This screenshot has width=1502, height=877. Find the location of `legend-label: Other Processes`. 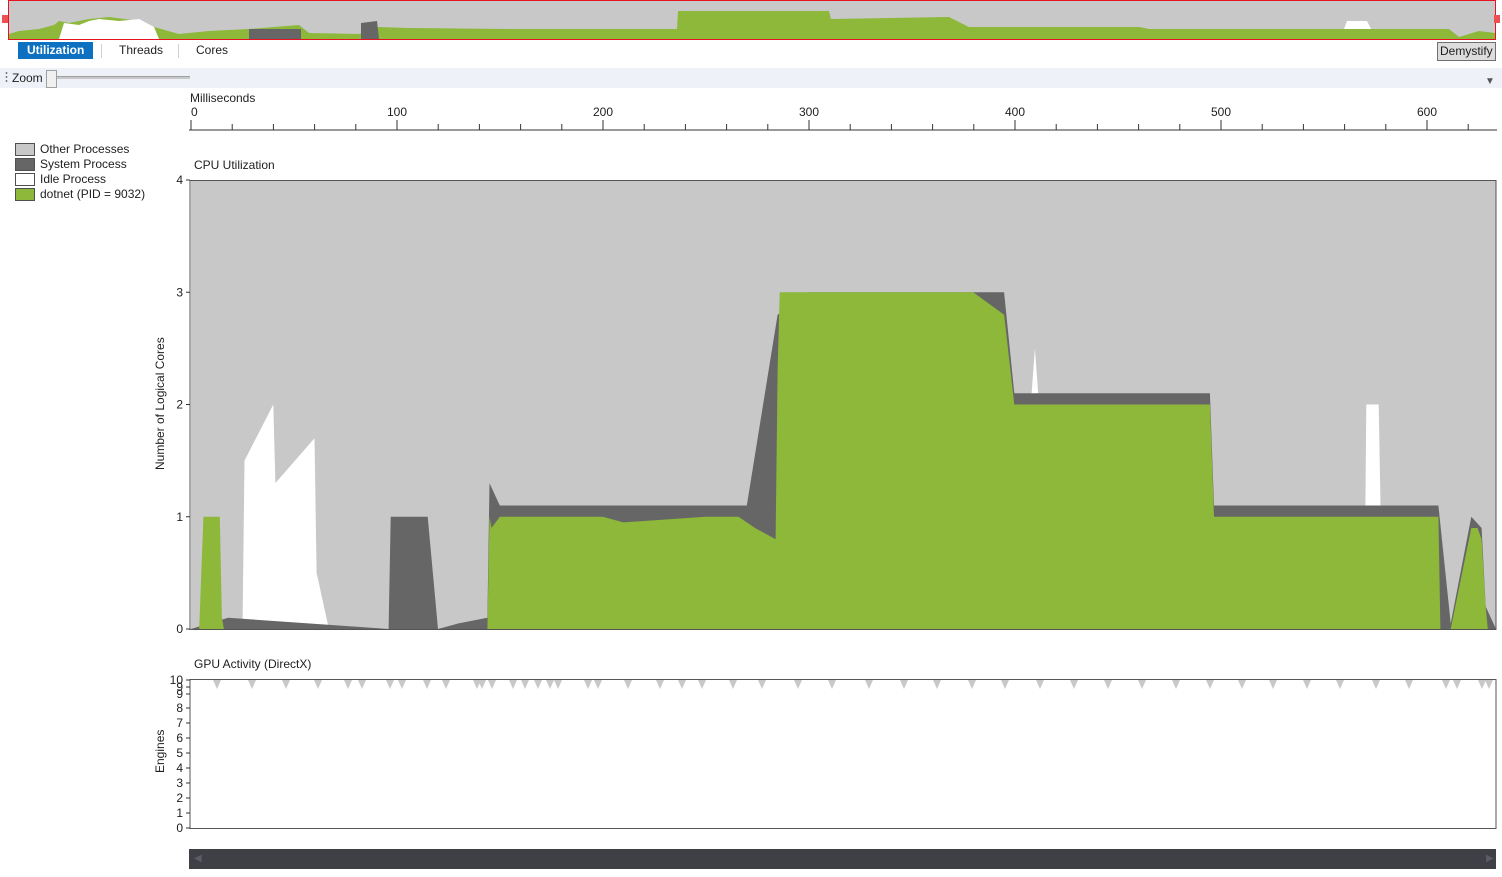

legend-label: Other Processes is located at coordinates (85, 149).